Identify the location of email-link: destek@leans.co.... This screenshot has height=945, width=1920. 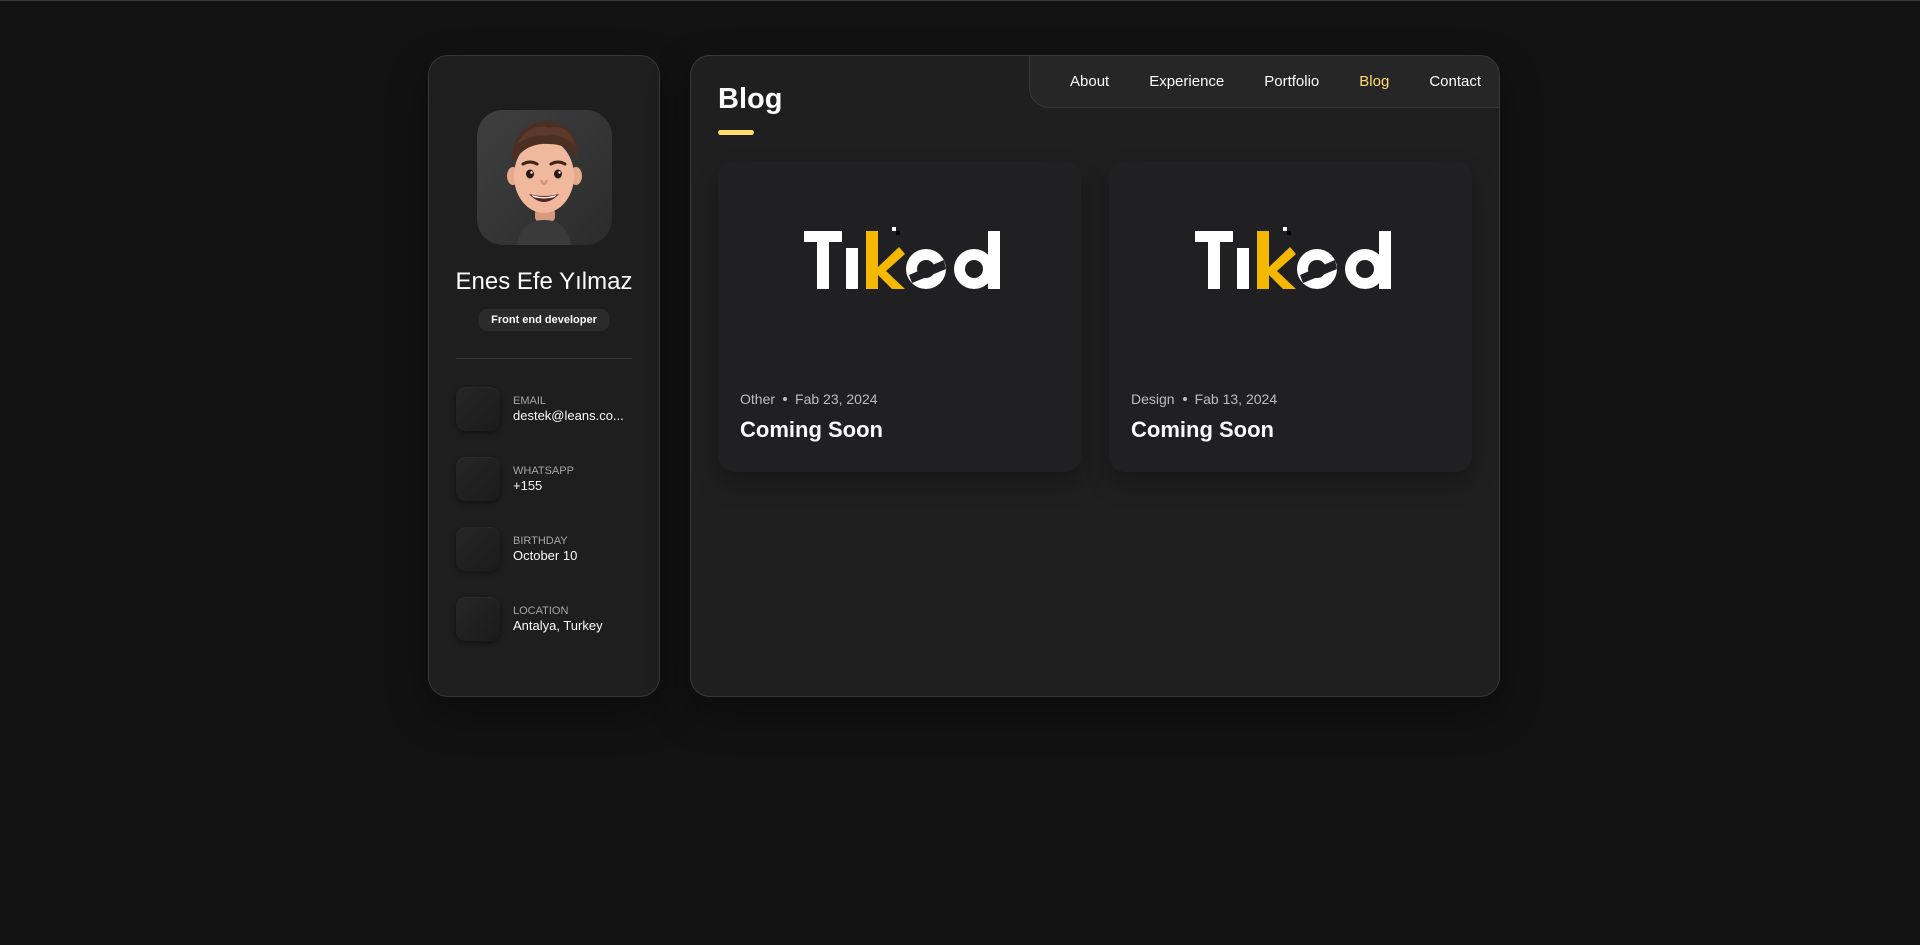
(570, 415).